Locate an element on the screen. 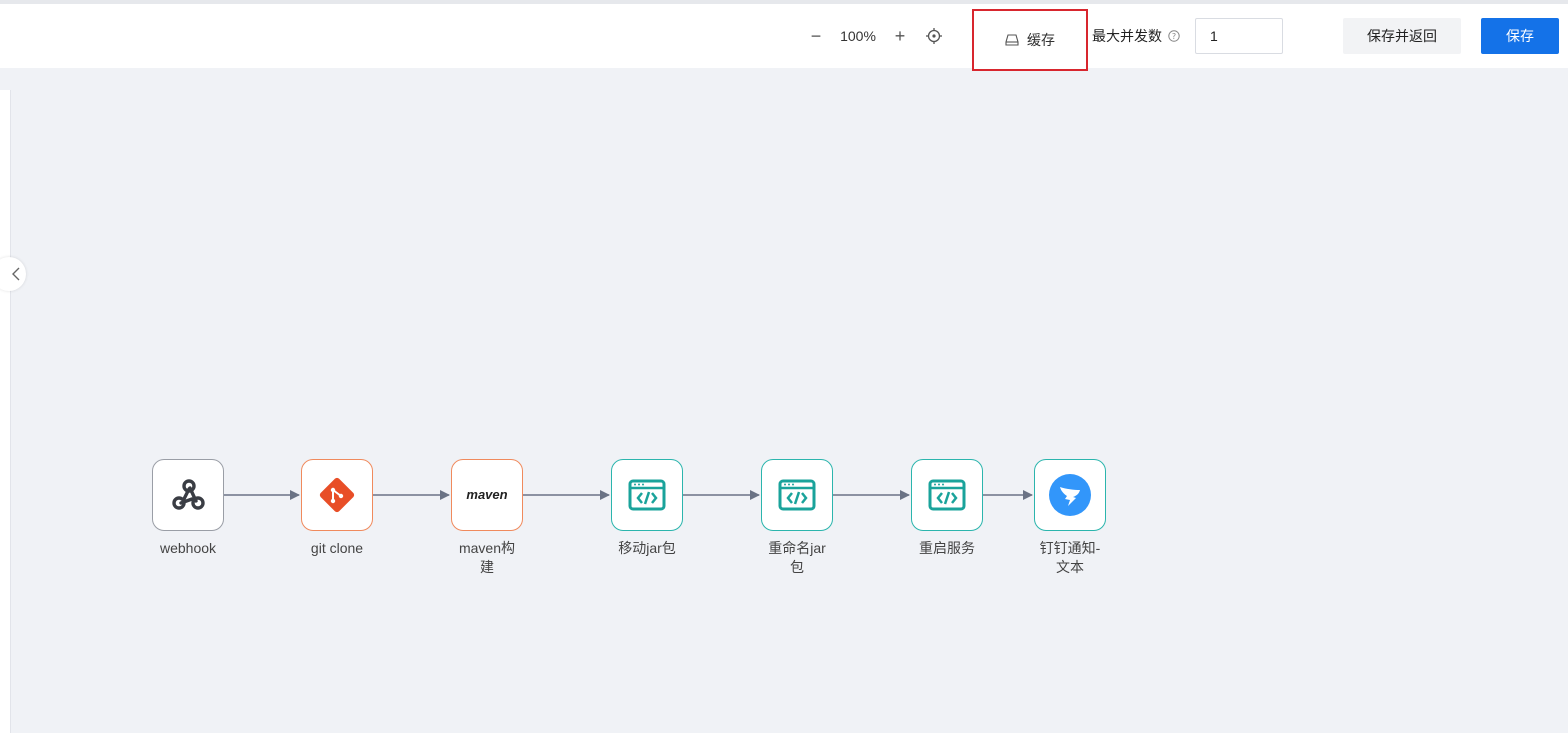 The height and width of the screenshot is (733, 1568). maven-logo-text: maven is located at coordinates (486, 494).